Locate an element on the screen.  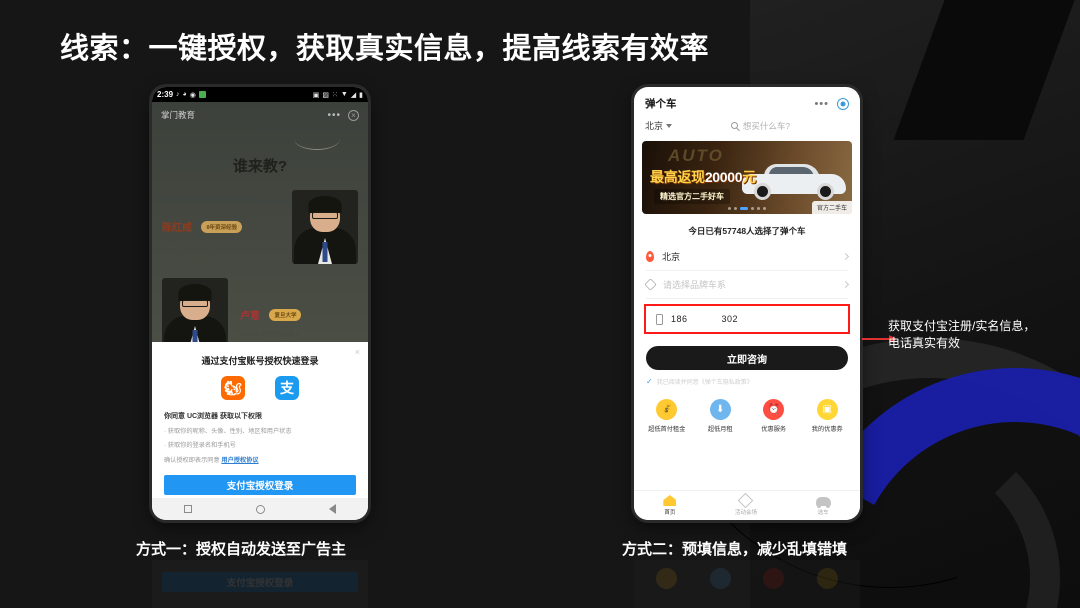
city-label: 北京 is located at coordinates (654, 126).